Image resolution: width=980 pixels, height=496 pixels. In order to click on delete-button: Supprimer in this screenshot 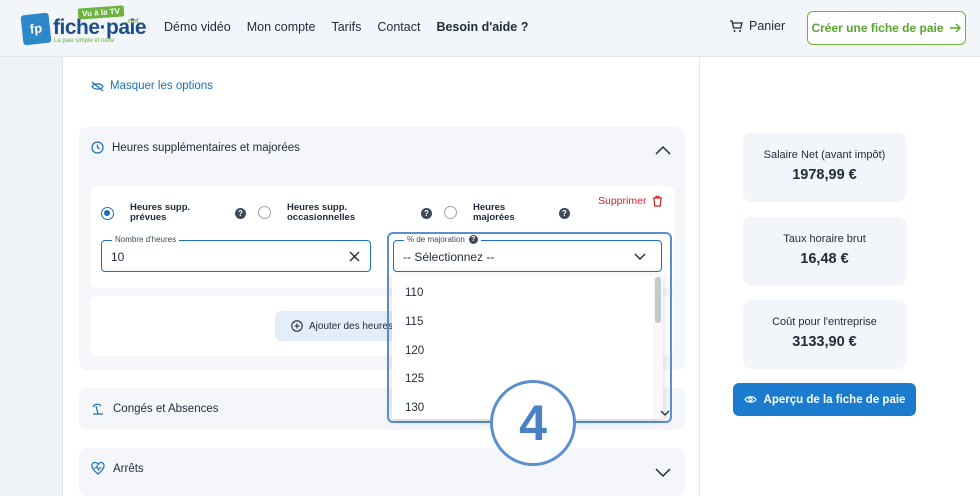, I will do `click(630, 201)`.